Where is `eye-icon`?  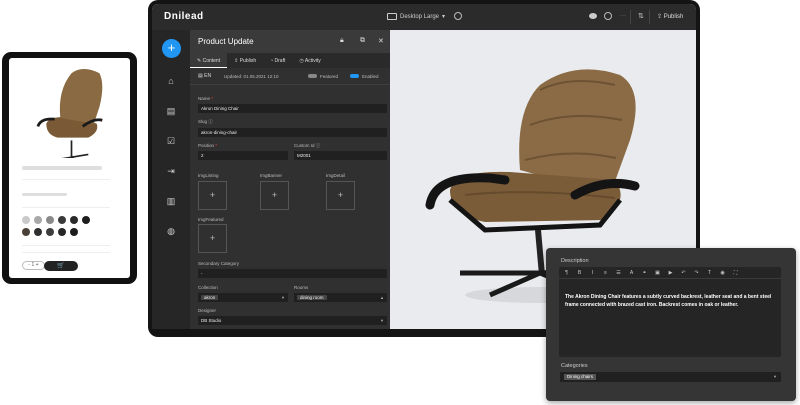
eye-icon is located at coordinates (593, 16).